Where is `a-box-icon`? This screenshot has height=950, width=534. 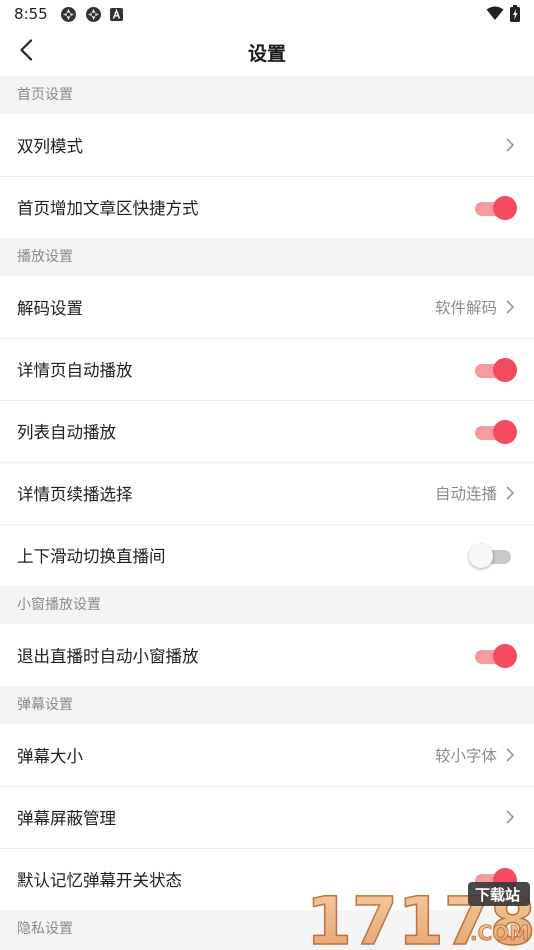 a-box-icon is located at coordinates (116, 14).